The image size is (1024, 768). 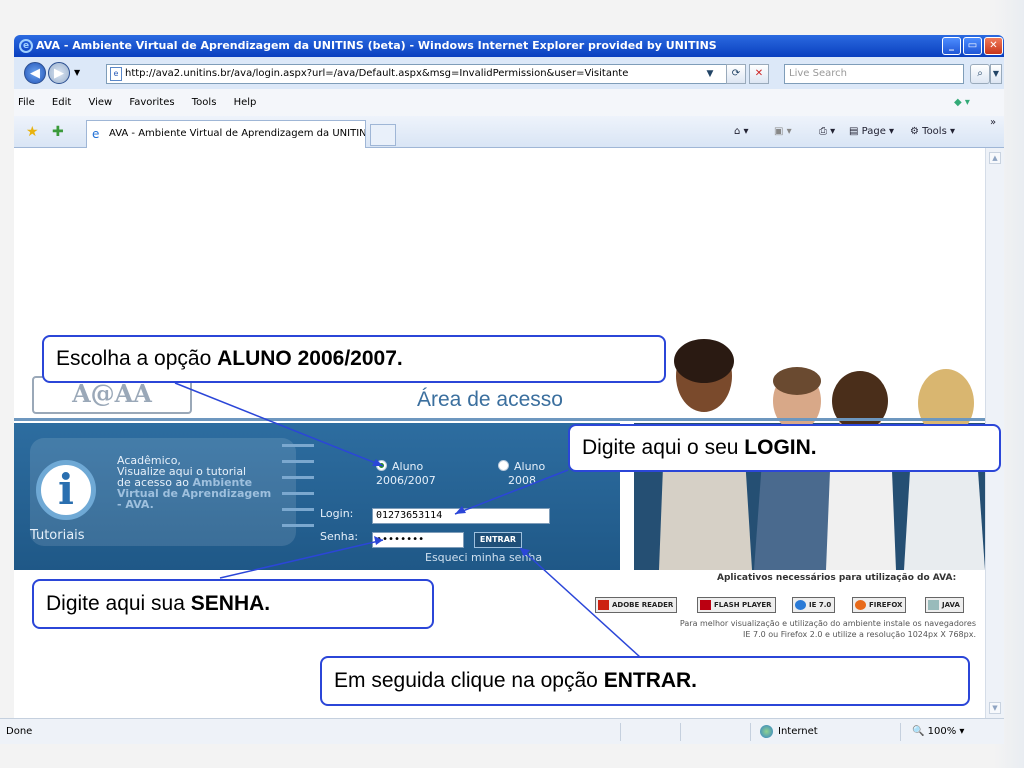 I want to click on menu-tools: Tools, so click(x=204, y=102).